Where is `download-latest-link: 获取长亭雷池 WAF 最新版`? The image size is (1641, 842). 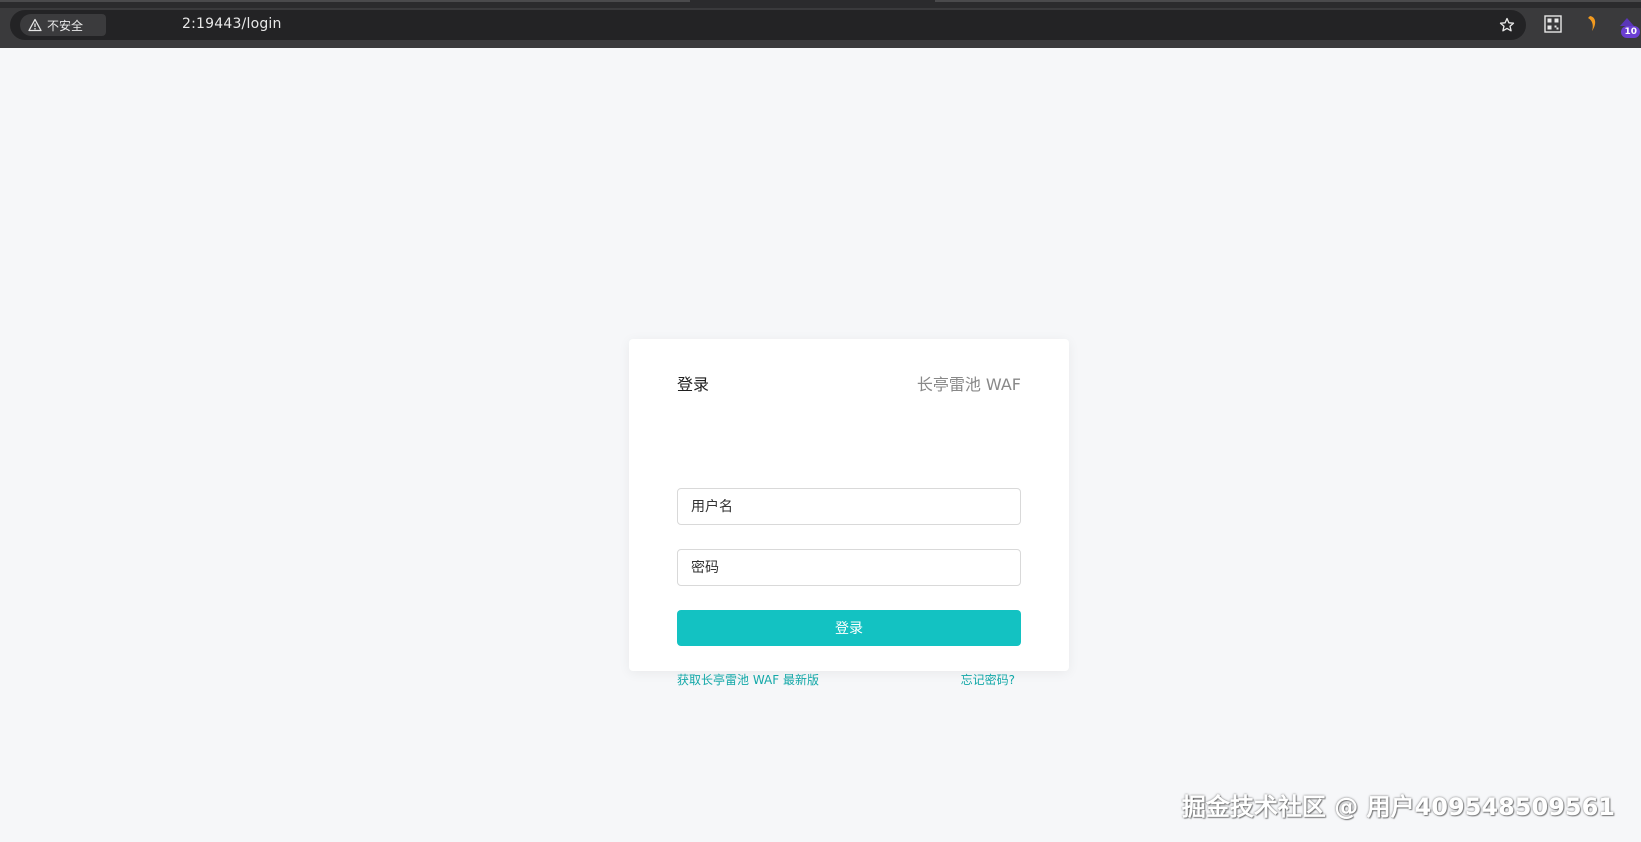
download-latest-link: 获取长亭雷池 WAF 最新版 is located at coordinates (748, 679).